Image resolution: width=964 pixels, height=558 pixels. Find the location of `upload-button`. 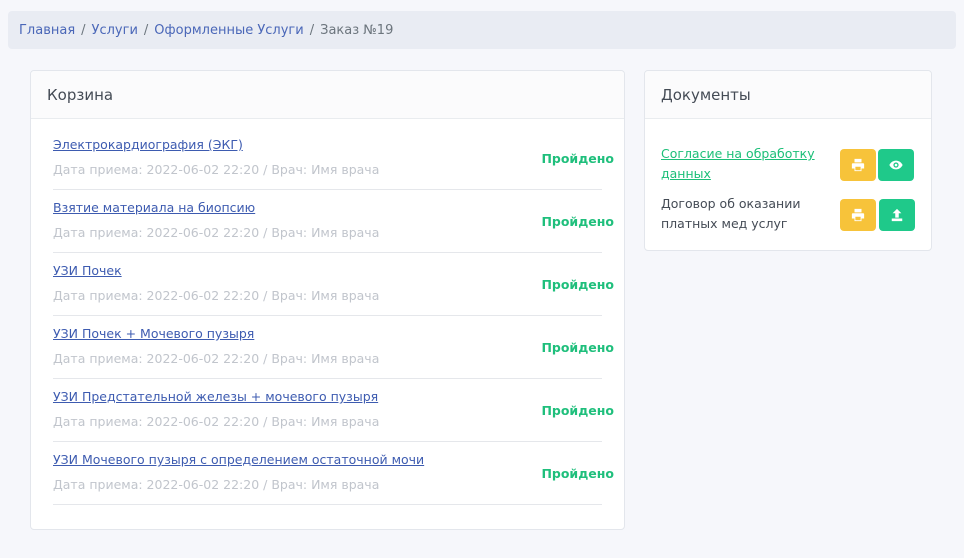

upload-button is located at coordinates (897, 215).